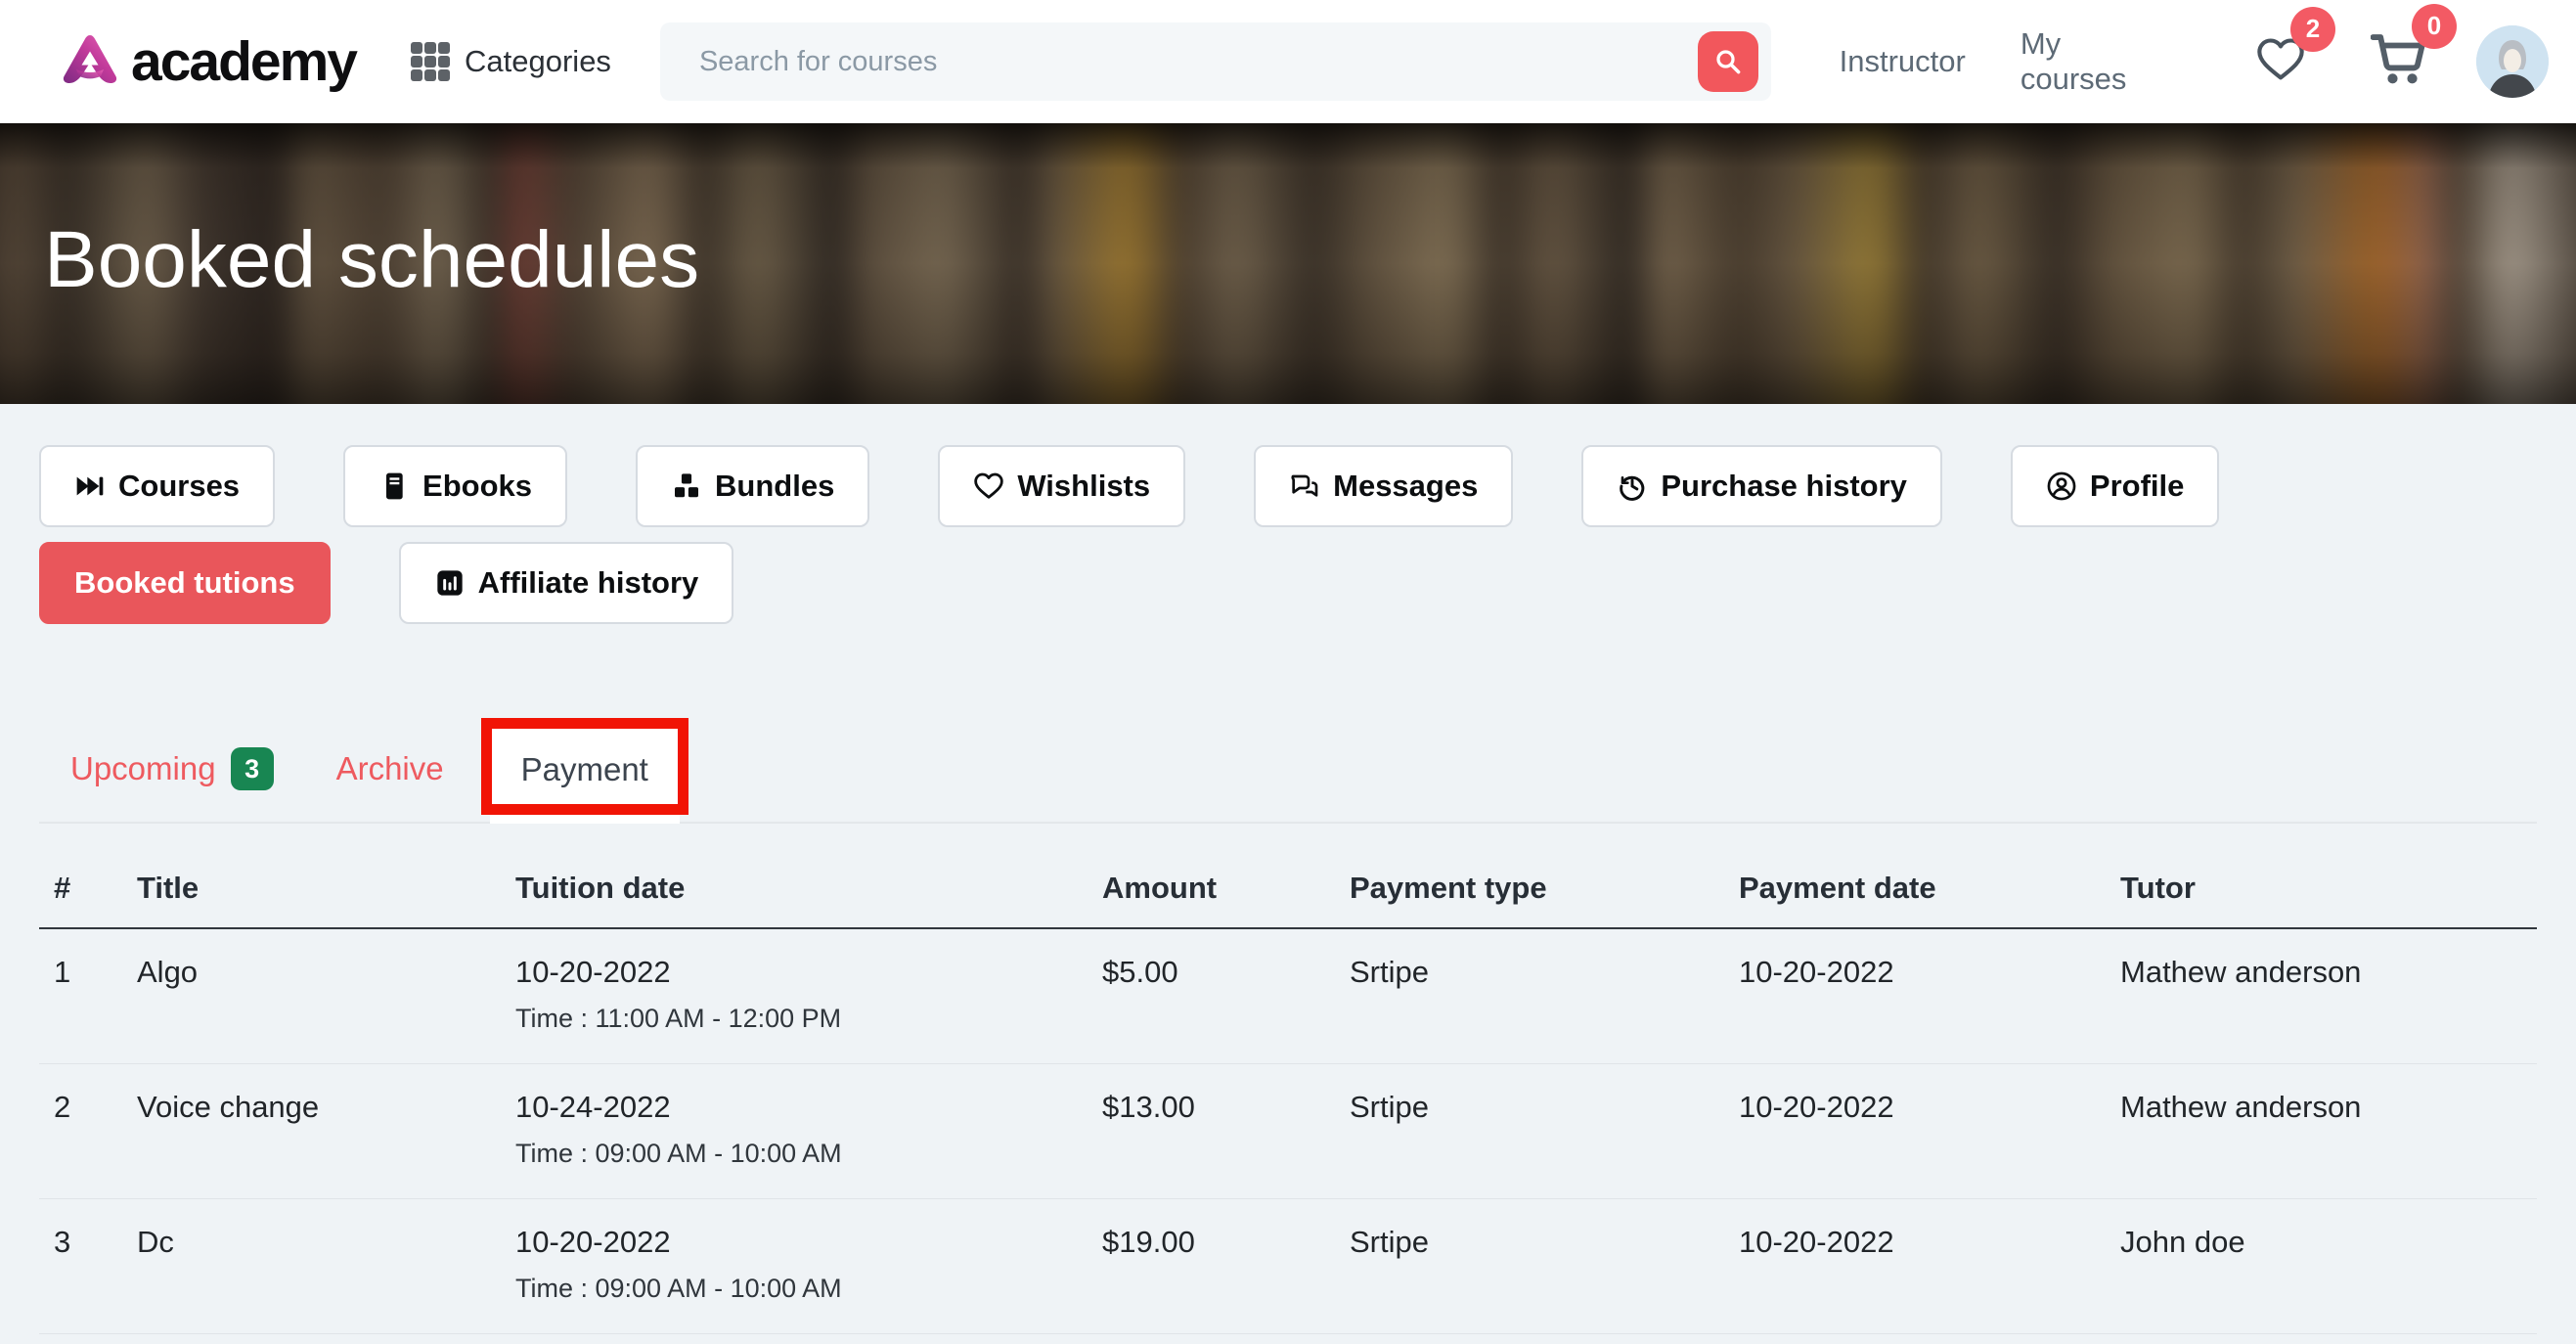 This screenshot has width=2576, height=1344. I want to click on cell-amount: $5.00, so click(1212, 996).